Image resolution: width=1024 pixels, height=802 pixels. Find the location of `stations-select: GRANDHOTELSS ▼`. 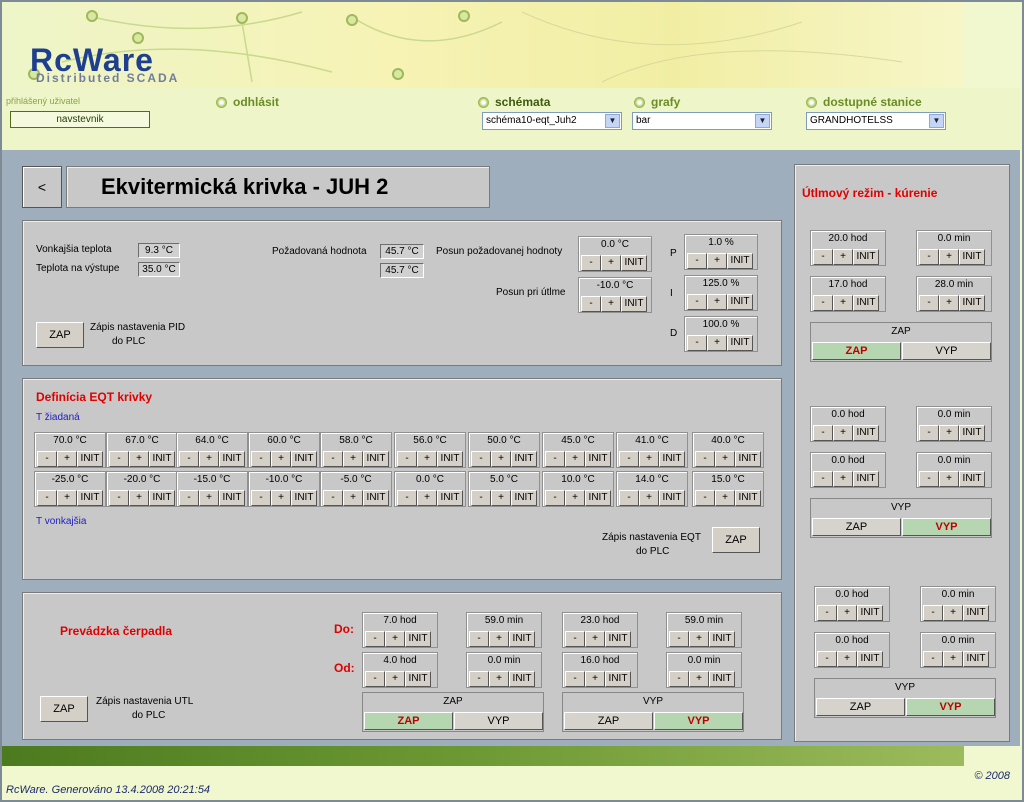

stations-select: GRANDHOTELSS ▼ is located at coordinates (876, 121).